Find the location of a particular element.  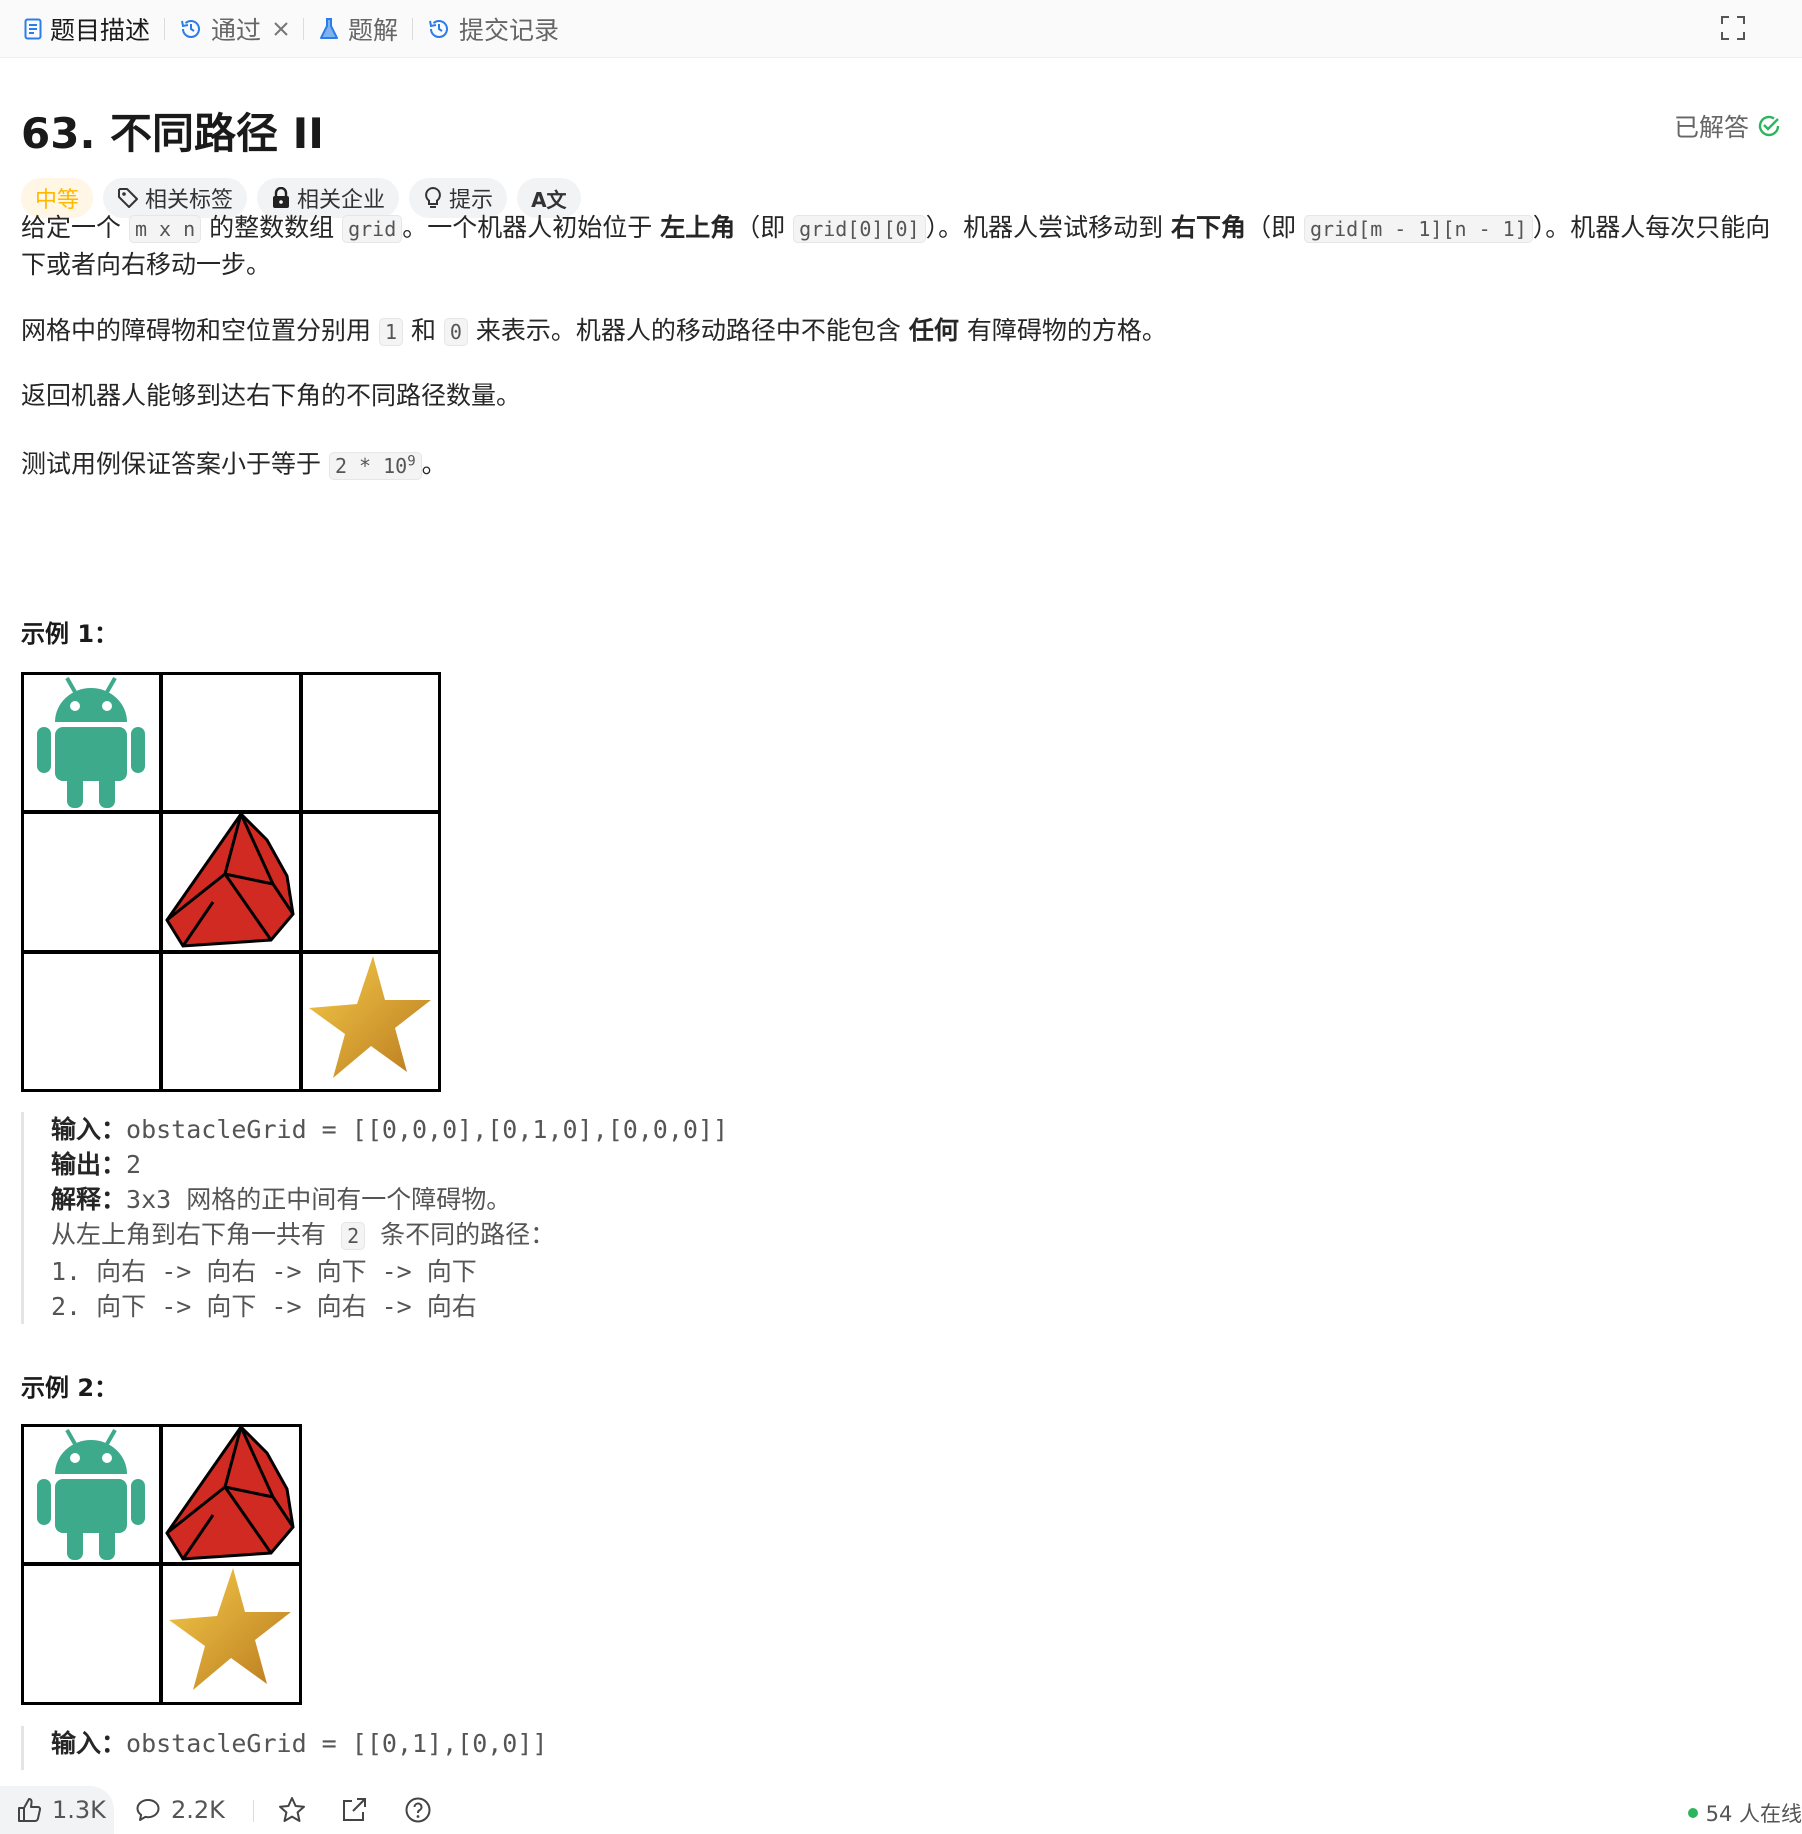

flask-icon is located at coordinates (329, 29).